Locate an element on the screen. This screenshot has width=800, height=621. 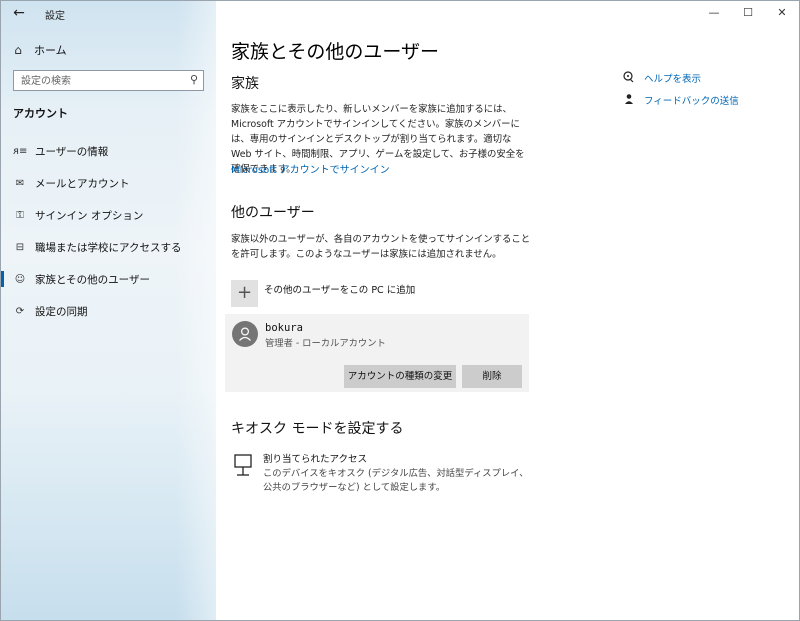
sync-icon: ⟳ is located at coordinates (20, 311).